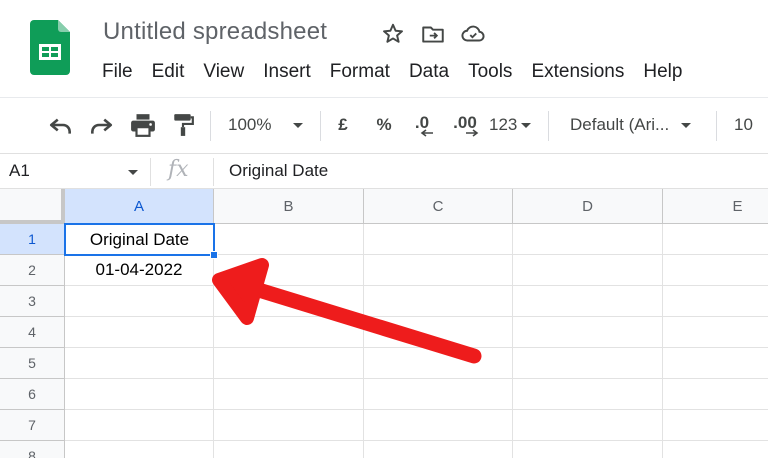 This screenshot has width=768, height=458. I want to click on sheets-logo-icon, so click(50, 47).